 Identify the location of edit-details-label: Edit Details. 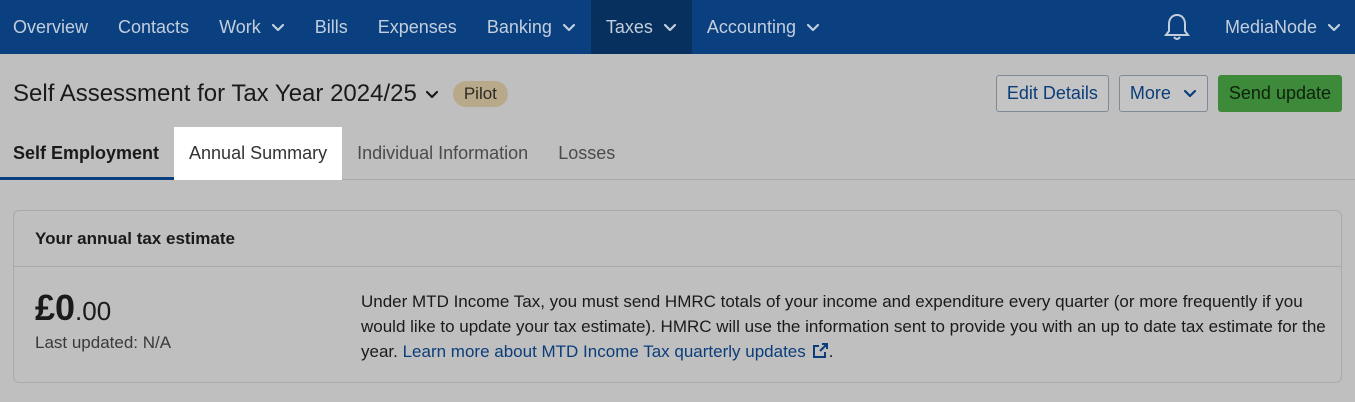
(1052, 93).